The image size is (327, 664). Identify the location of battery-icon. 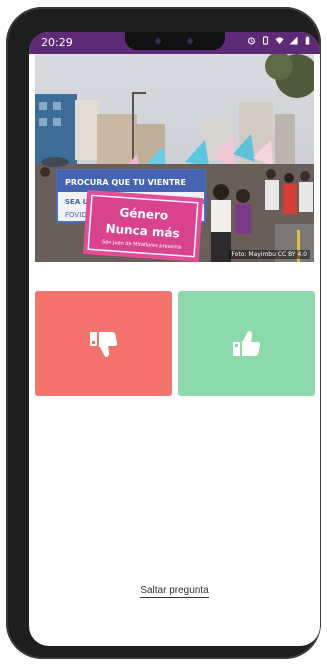
(307, 40).